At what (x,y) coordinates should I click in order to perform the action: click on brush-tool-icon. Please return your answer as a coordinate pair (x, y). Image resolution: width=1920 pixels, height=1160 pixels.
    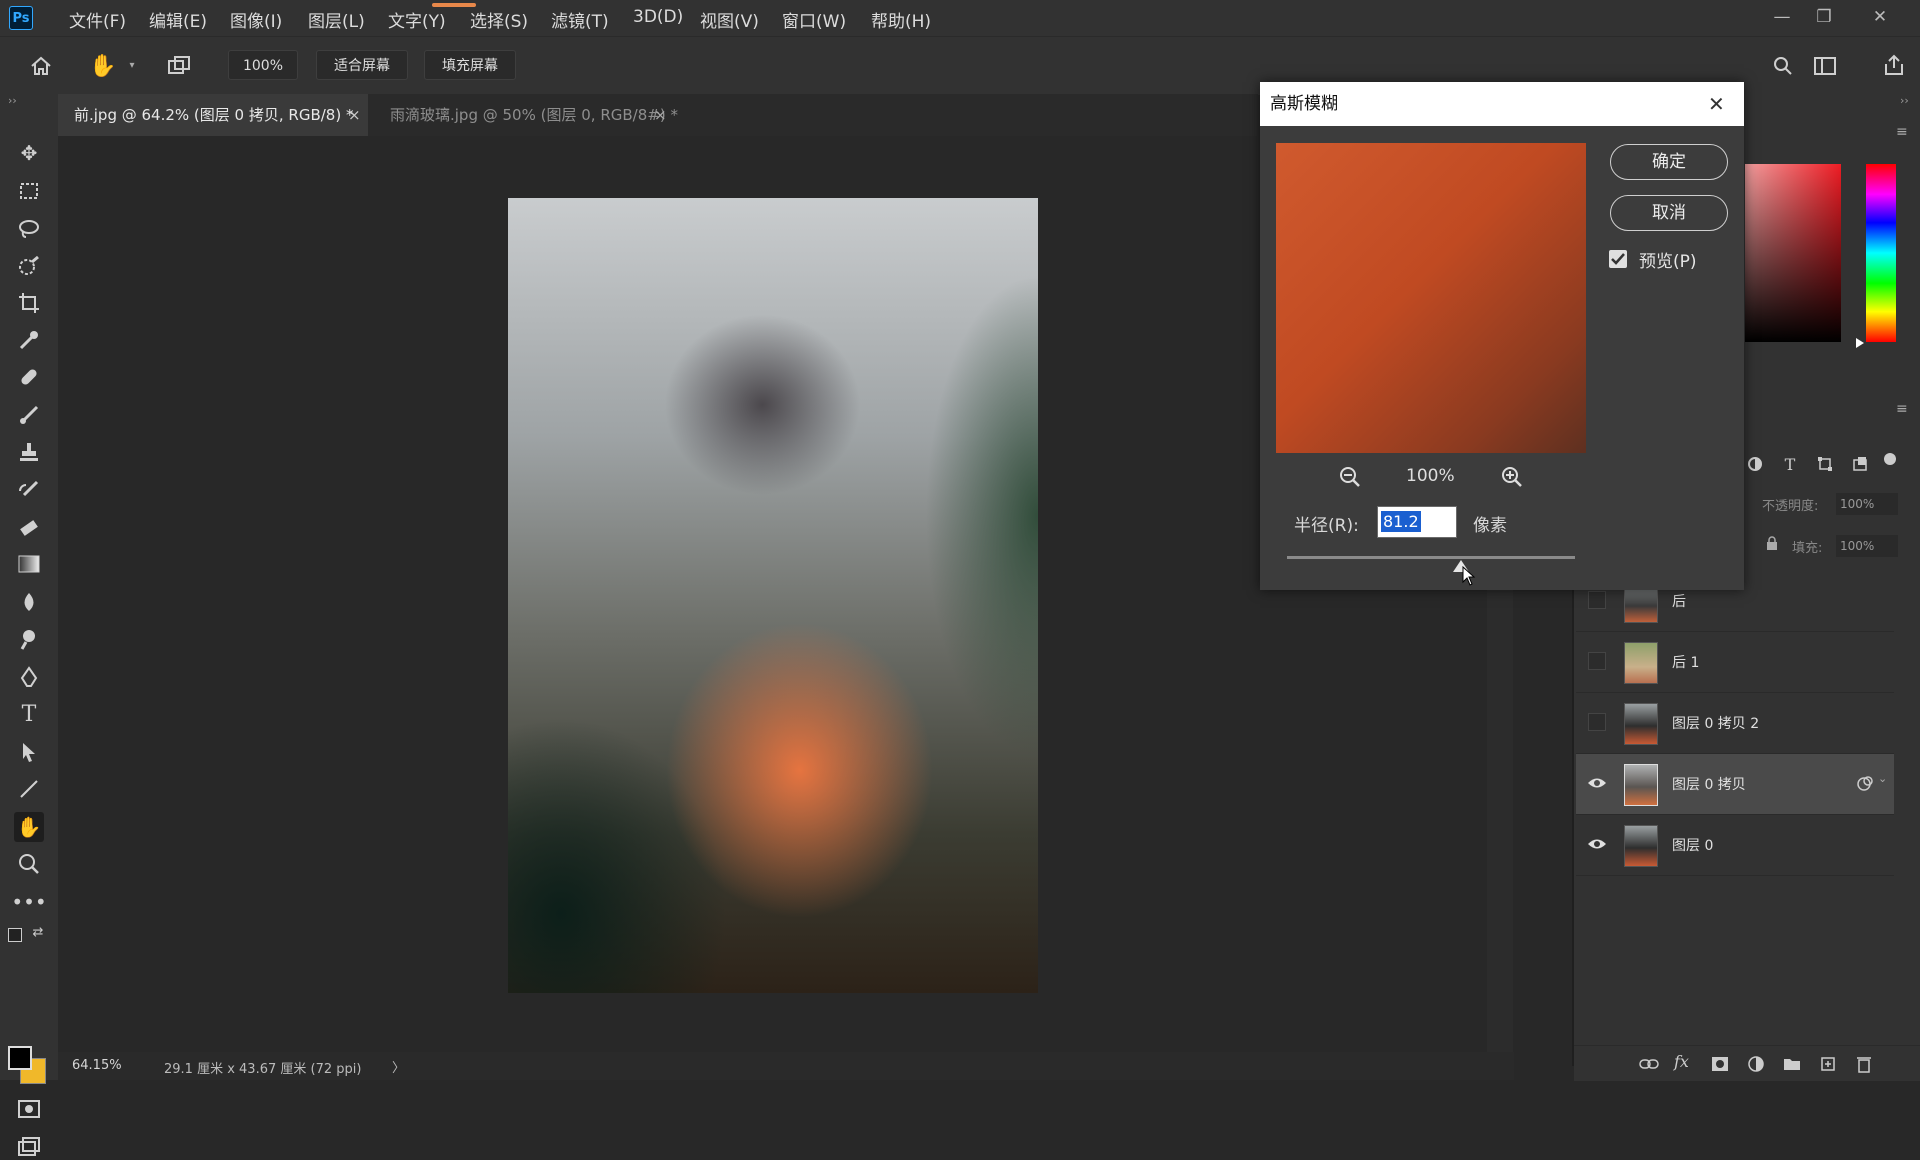
    Looking at the image, I should click on (29, 415).